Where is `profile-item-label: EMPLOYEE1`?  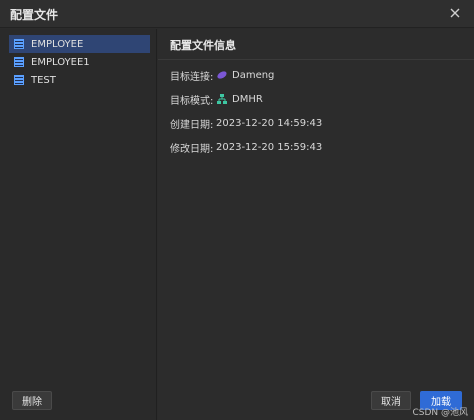
profile-item-label: EMPLOYEE1 is located at coordinates (60, 62).